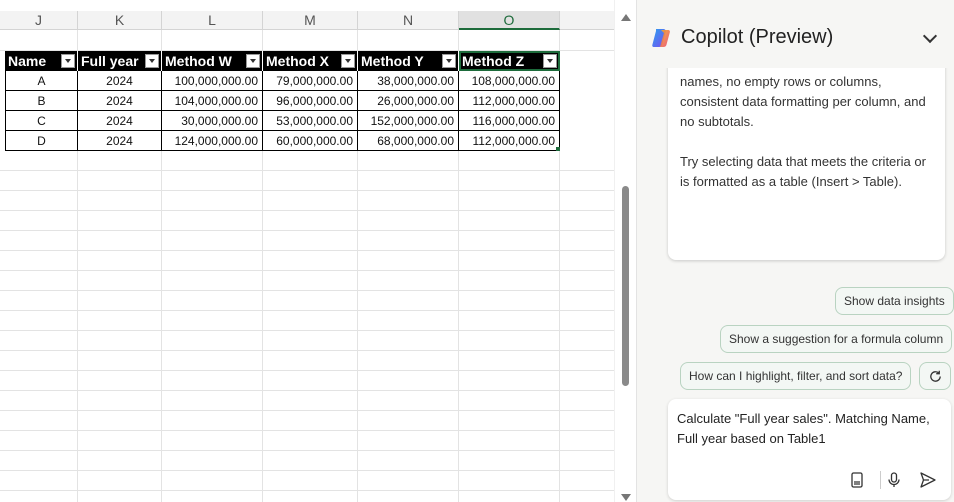 This screenshot has height=502, width=954. I want to click on table-cell: C, so click(41, 121).